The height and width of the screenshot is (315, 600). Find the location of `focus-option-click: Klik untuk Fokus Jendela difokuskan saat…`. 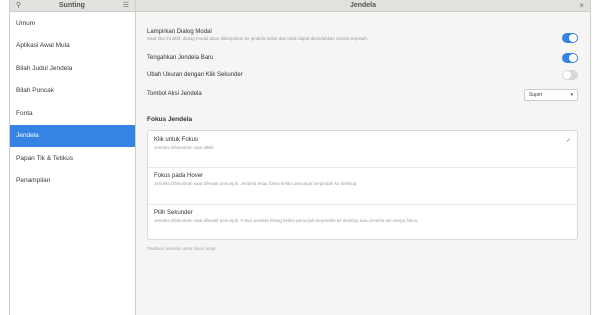

focus-option-click: Klik untuk Fokus Jendela difokuskan saat… is located at coordinates (362, 143).